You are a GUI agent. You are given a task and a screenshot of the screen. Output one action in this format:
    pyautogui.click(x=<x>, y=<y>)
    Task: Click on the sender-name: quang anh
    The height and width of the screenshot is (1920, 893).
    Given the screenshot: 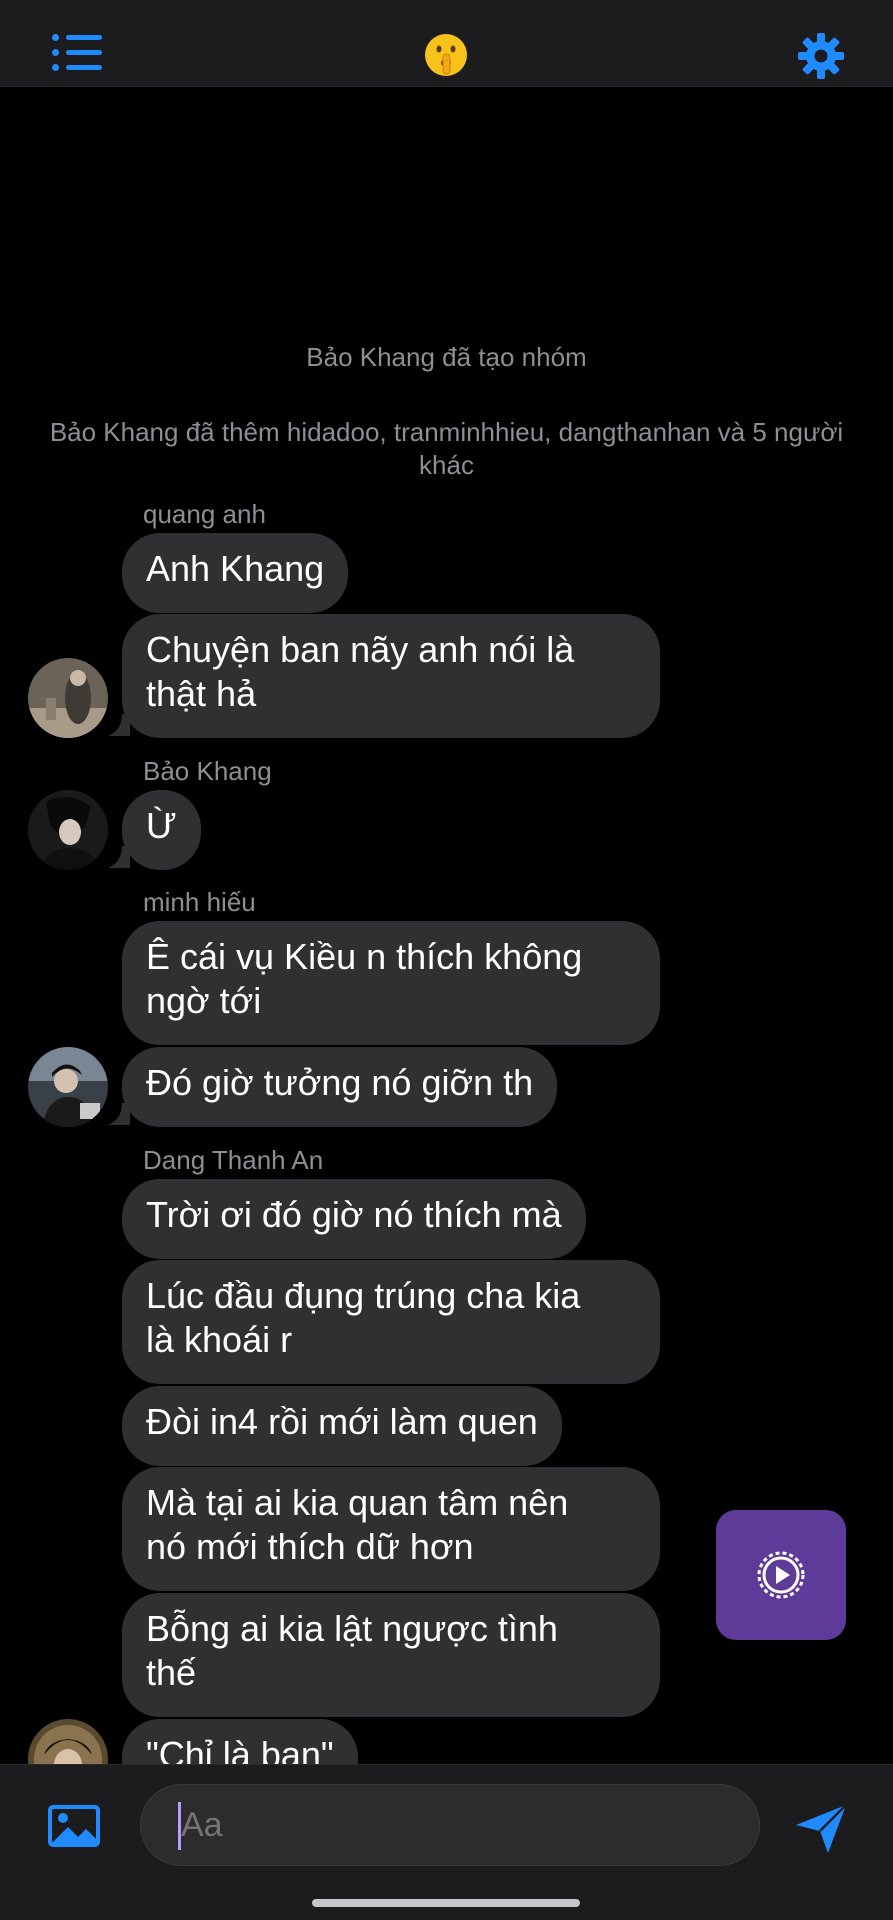 What is the action you would take?
    pyautogui.click(x=204, y=514)
    